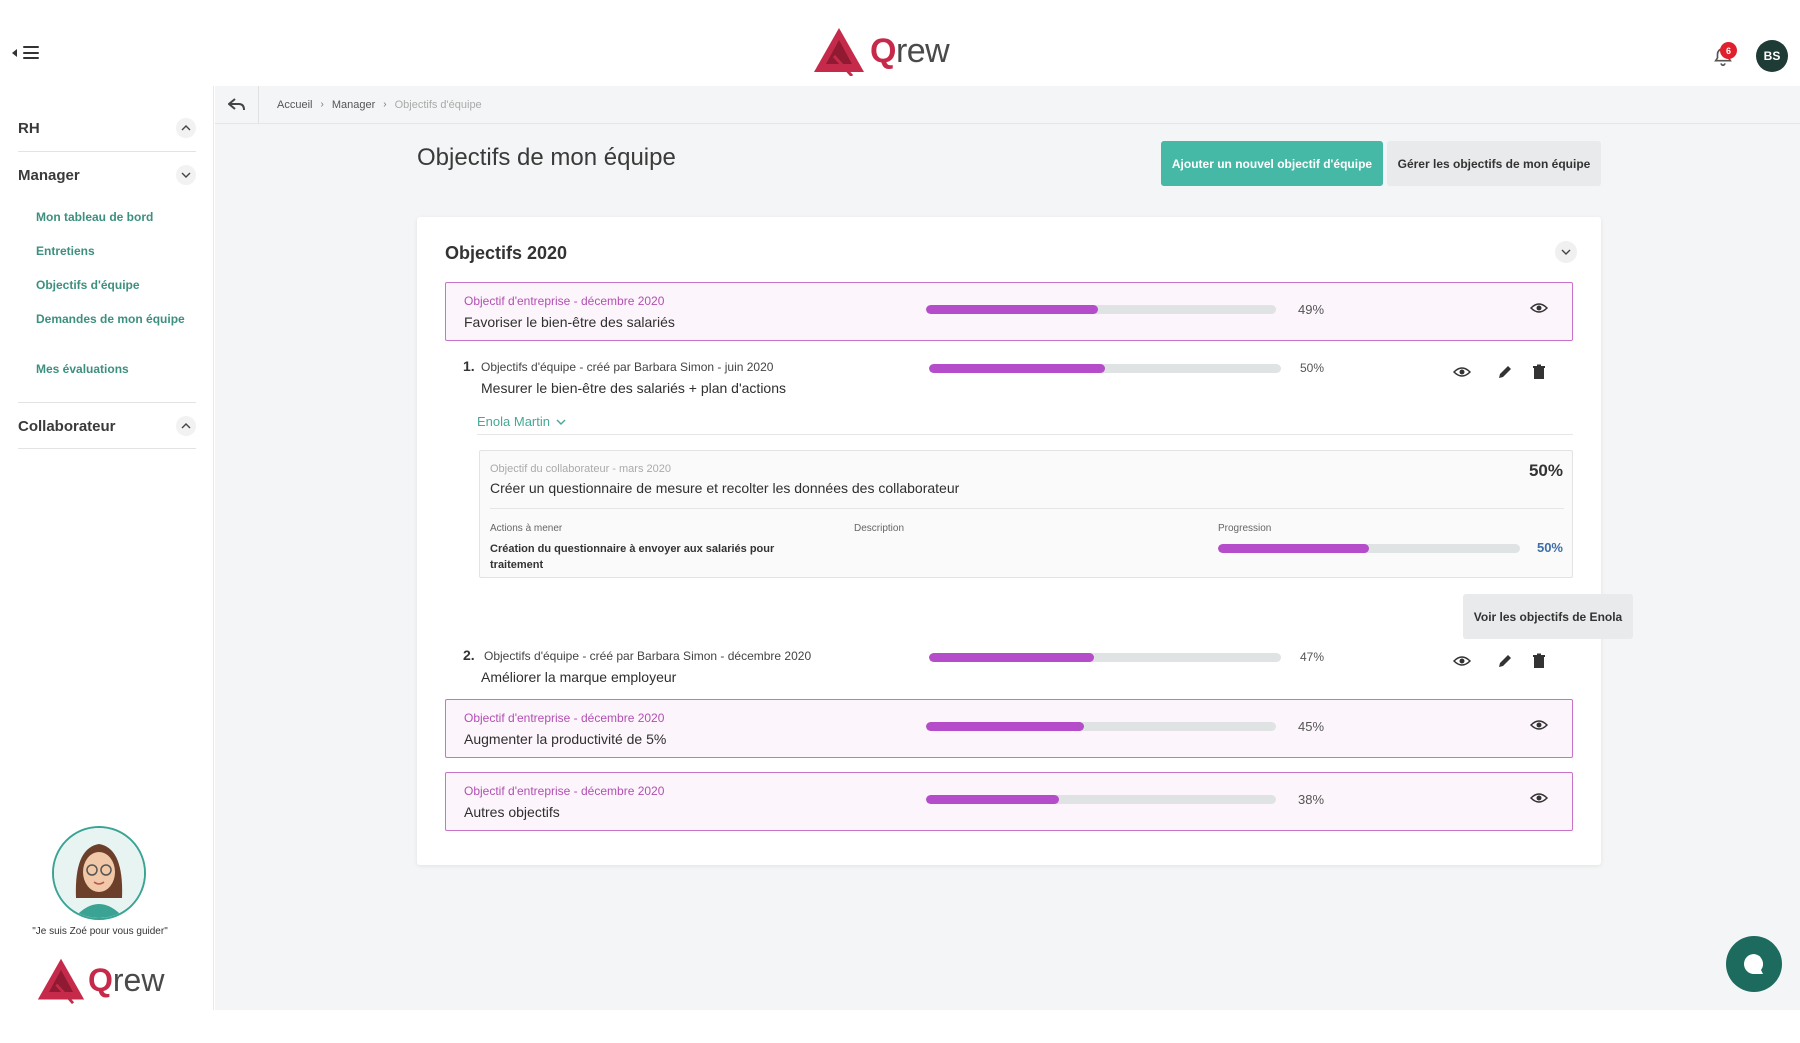 The height and width of the screenshot is (1043, 1800). What do you see at coordinates (513, 421) in the screenshot?
I see `member-name: Enola Martin` at bounding box center [513, 421].